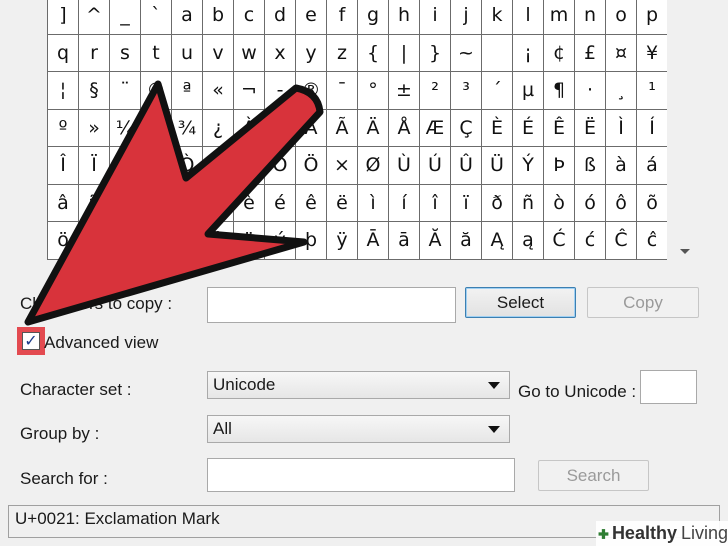 The image size is (728, 546). I want to click on grid-cell: ā, so click(404, 241).